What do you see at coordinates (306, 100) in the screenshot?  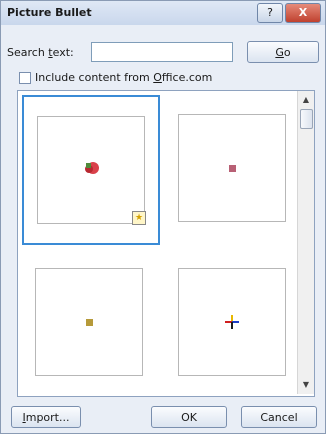 I see `scroll-up-icon: ▲` at bounding box center [306, 100].